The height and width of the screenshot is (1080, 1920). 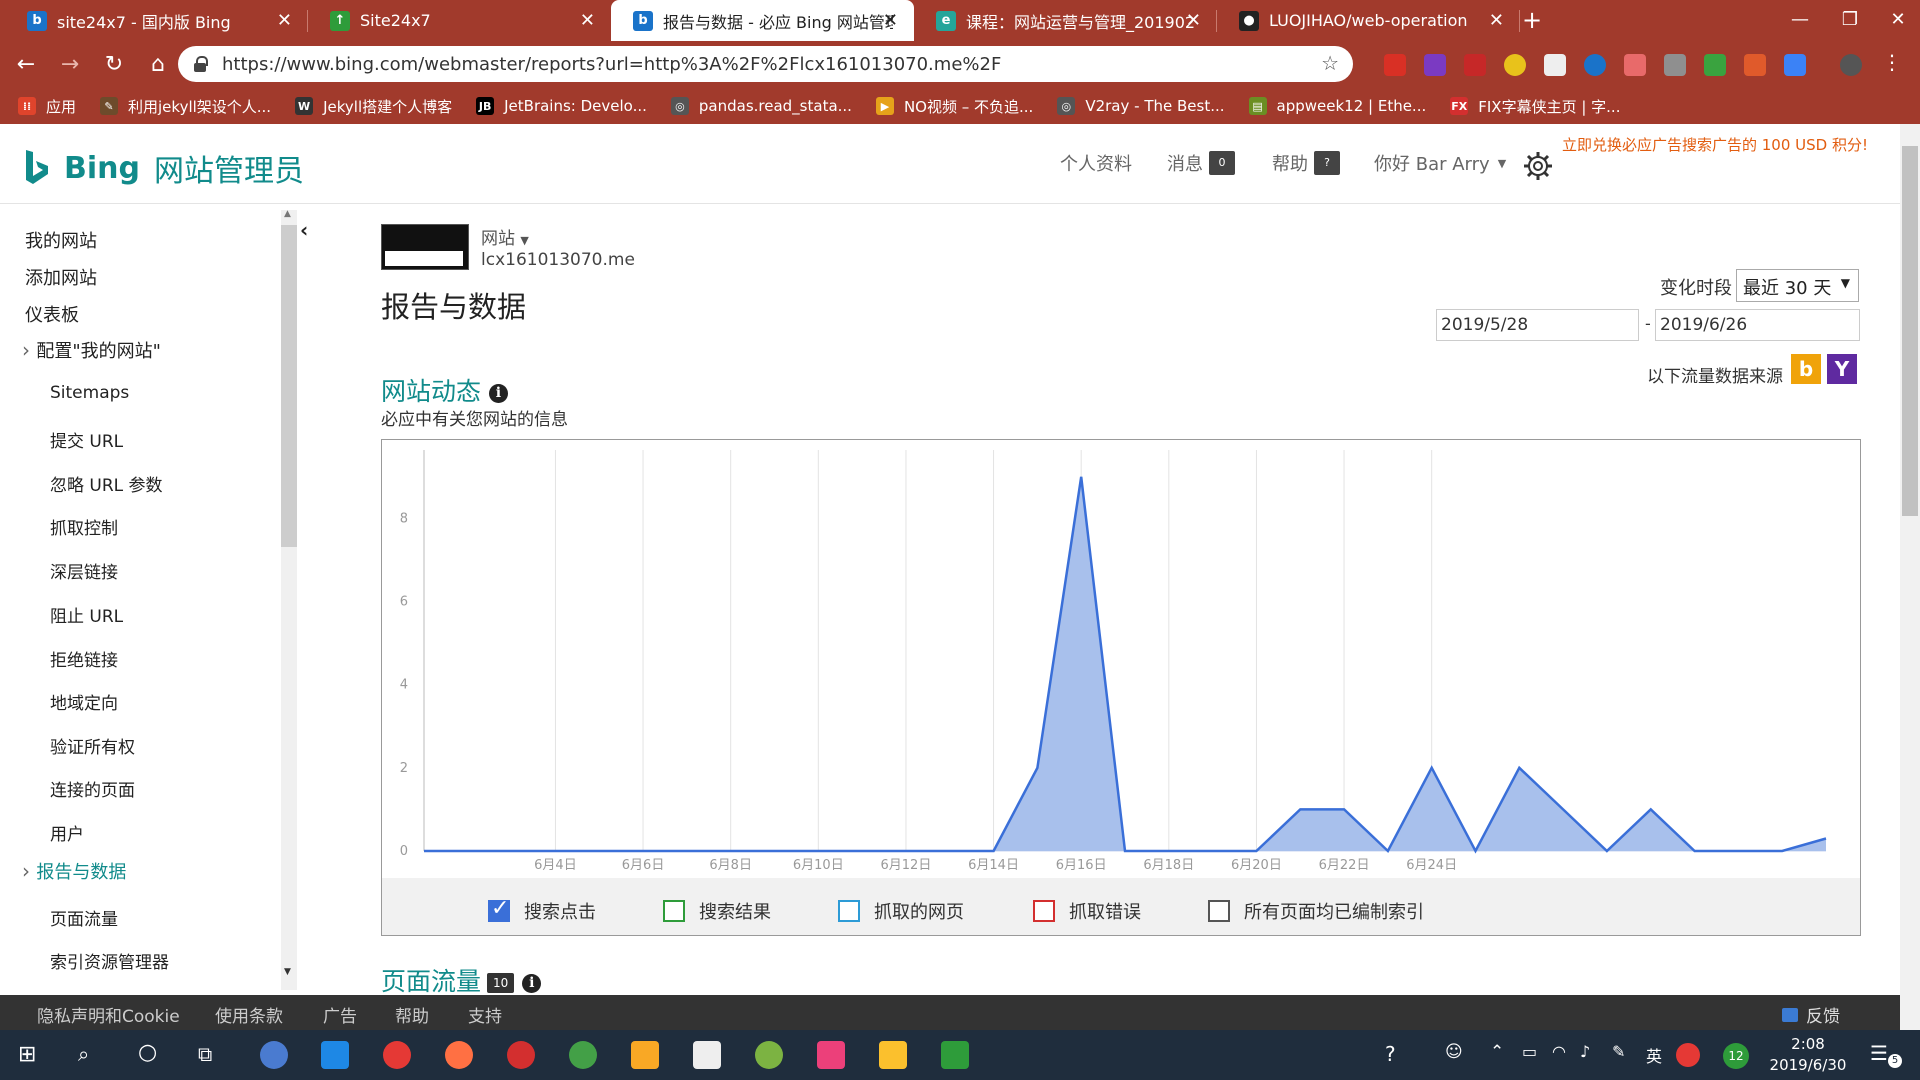 I want to click on chrome-icon, so click(x=397, y=1055).